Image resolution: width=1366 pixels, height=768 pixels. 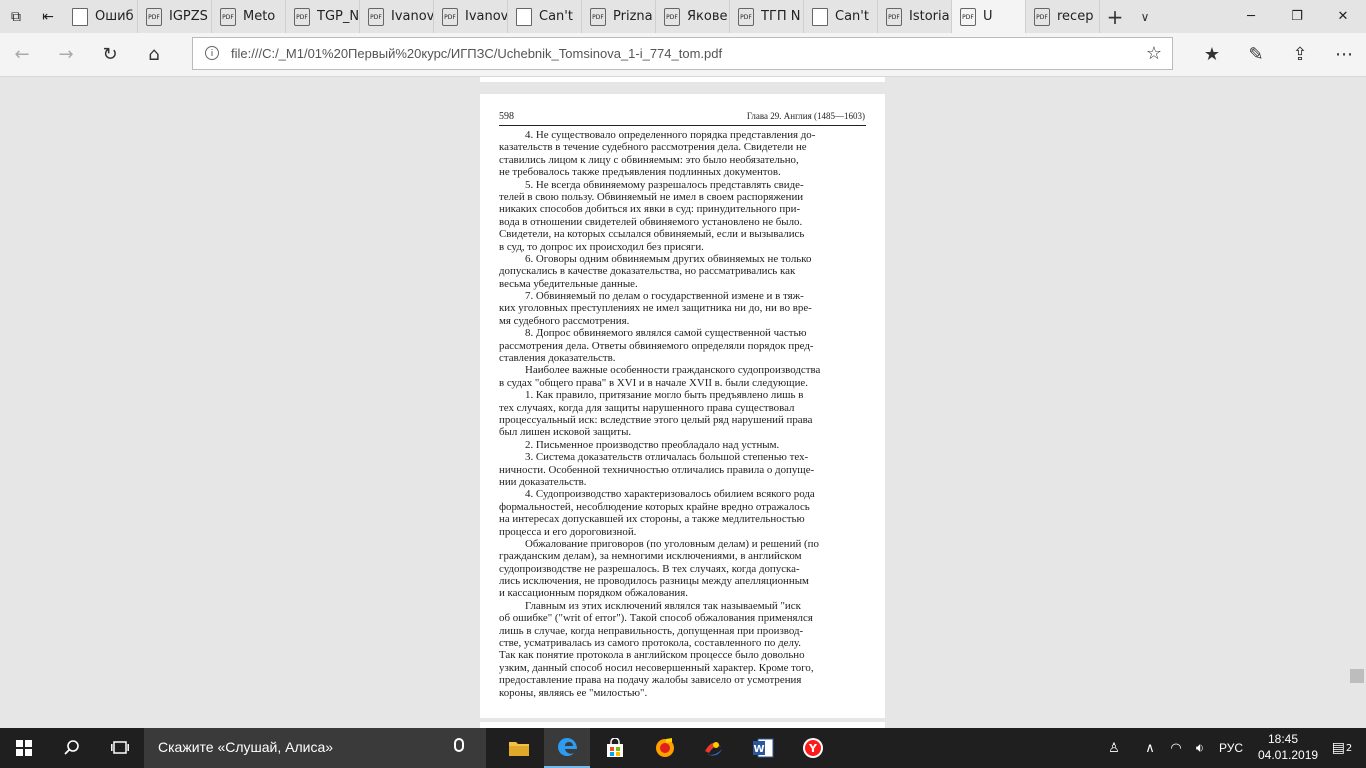 What do you see at coordinates (713, 748) in the screenshot?
I see `taskbar-app-yandex-search` at bounding box center [713, 748].